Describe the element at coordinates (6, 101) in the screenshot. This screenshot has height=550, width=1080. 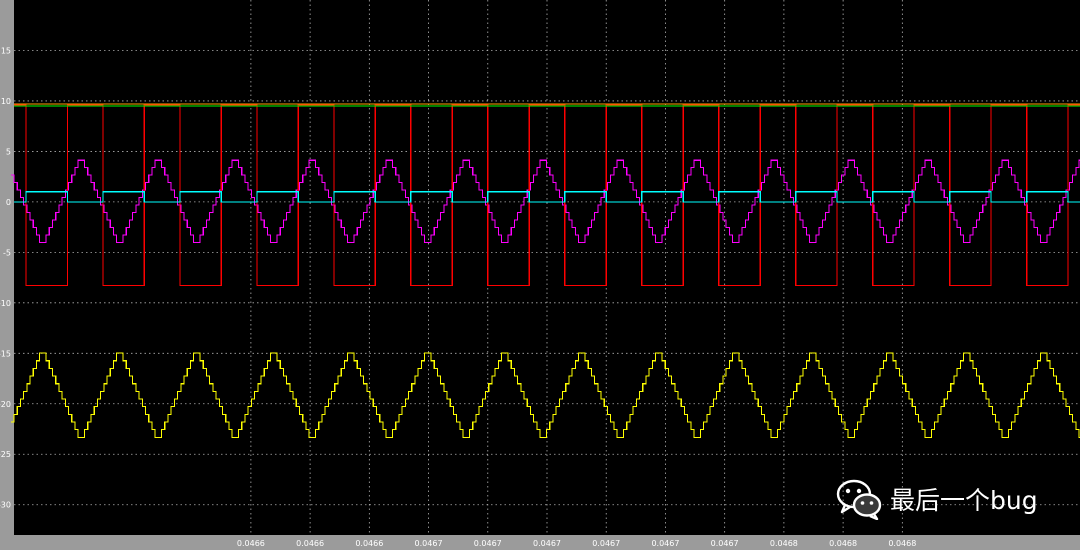
I see `y-tick-label: 10` at that location.